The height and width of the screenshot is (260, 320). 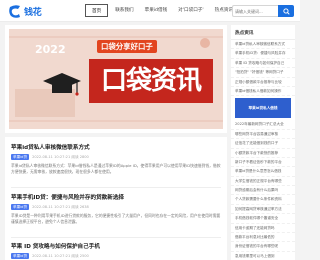 I want to click on logo-text: 钱花, so click(x=33, y=12).